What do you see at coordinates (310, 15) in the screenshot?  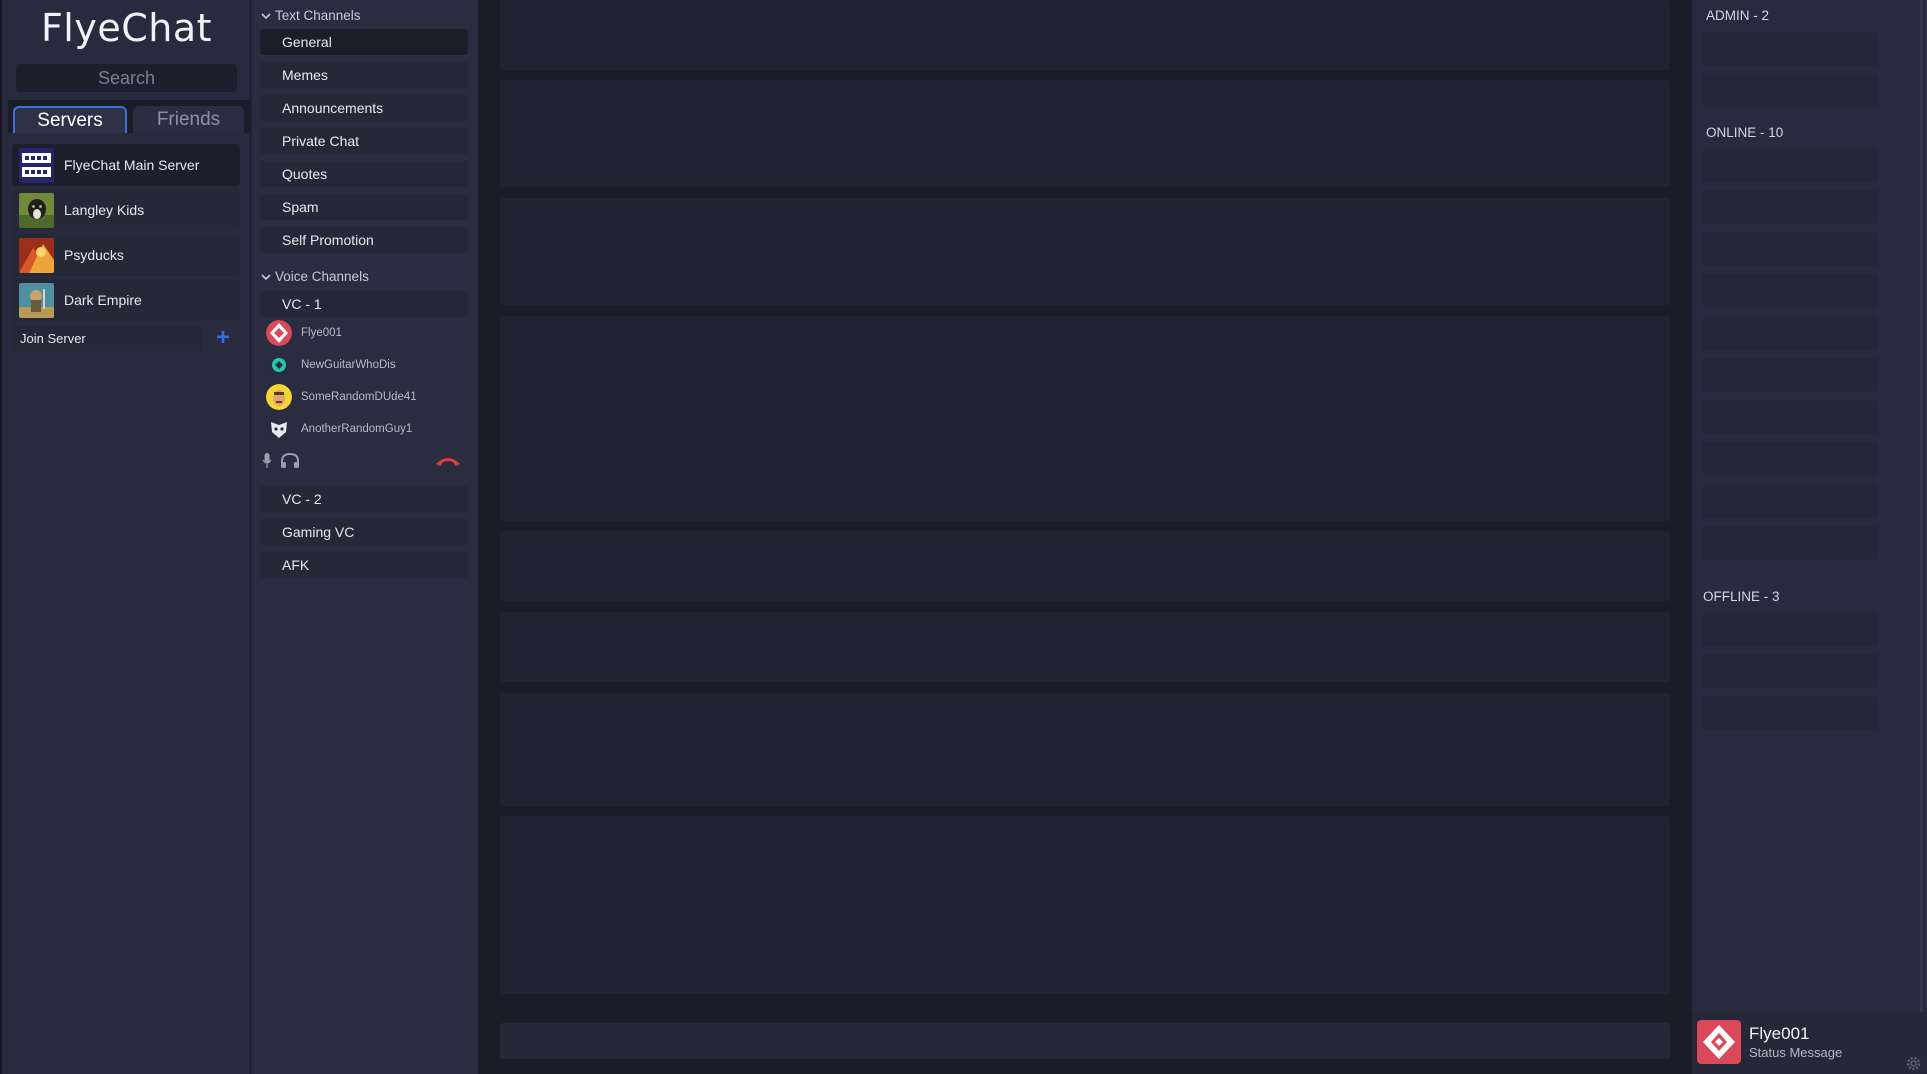 I see `text-channels-header: Text Channels` at bounding box center [310, 15].